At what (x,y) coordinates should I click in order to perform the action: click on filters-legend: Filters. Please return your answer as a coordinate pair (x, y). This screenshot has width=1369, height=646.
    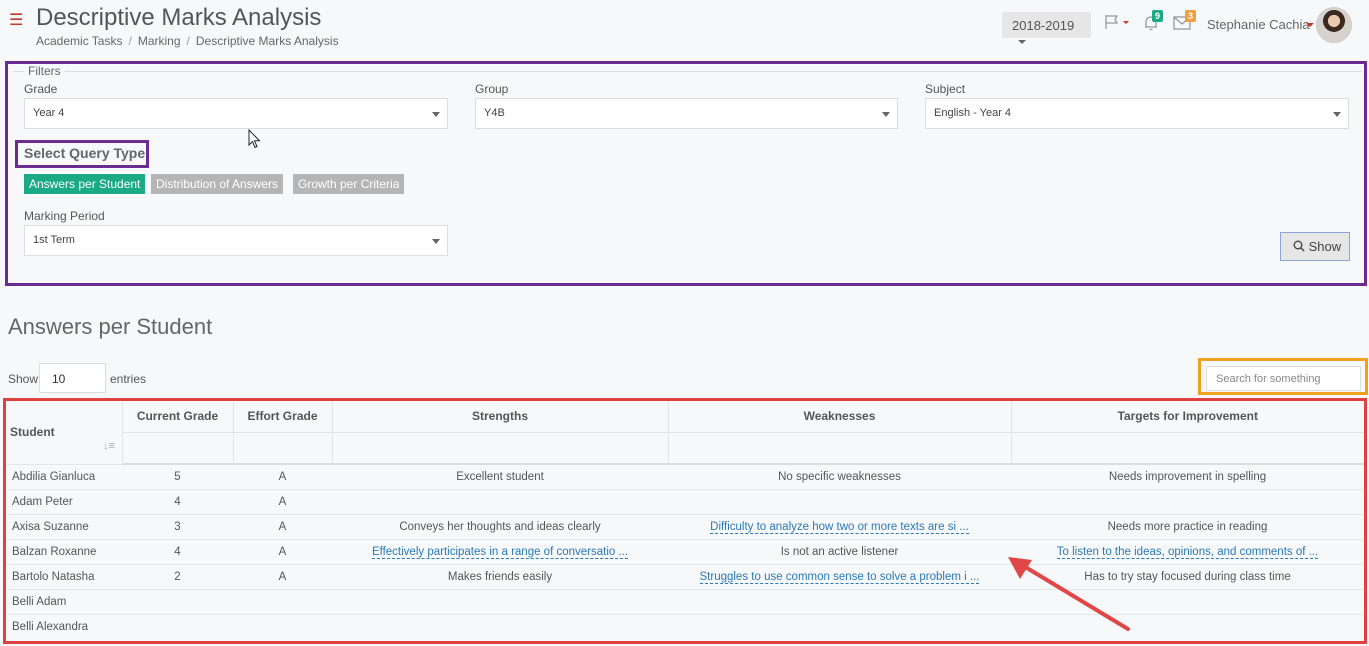
    Looking at the image, I should click on (44, 71).